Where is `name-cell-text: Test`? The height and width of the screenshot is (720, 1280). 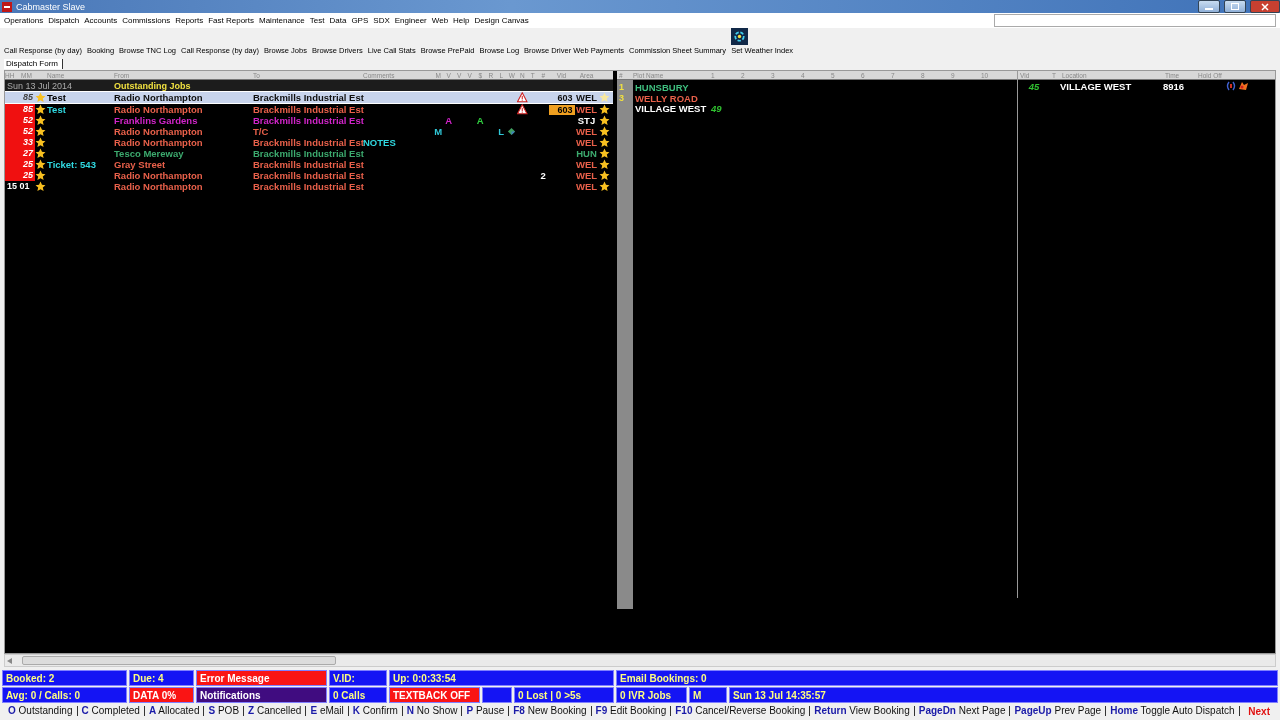 name-cell-text: Test is located at coordinates (57, 97).